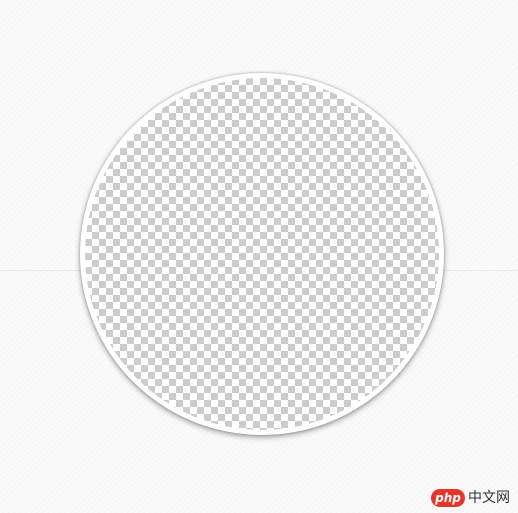  Describe the element at coordinates (448, 498) in the screenshot. I see `watermark-logo: php` at that location.